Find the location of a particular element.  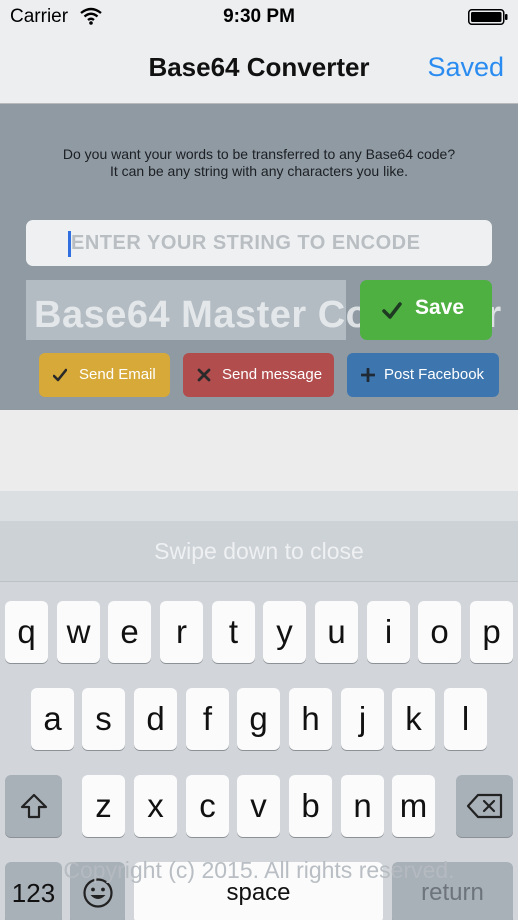

times-icon is located at coordinates (204, 375).